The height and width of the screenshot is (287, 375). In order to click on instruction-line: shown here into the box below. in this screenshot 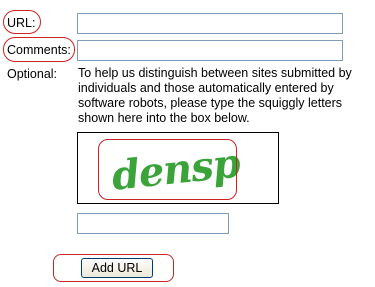, I will do `click(164, 118)`.